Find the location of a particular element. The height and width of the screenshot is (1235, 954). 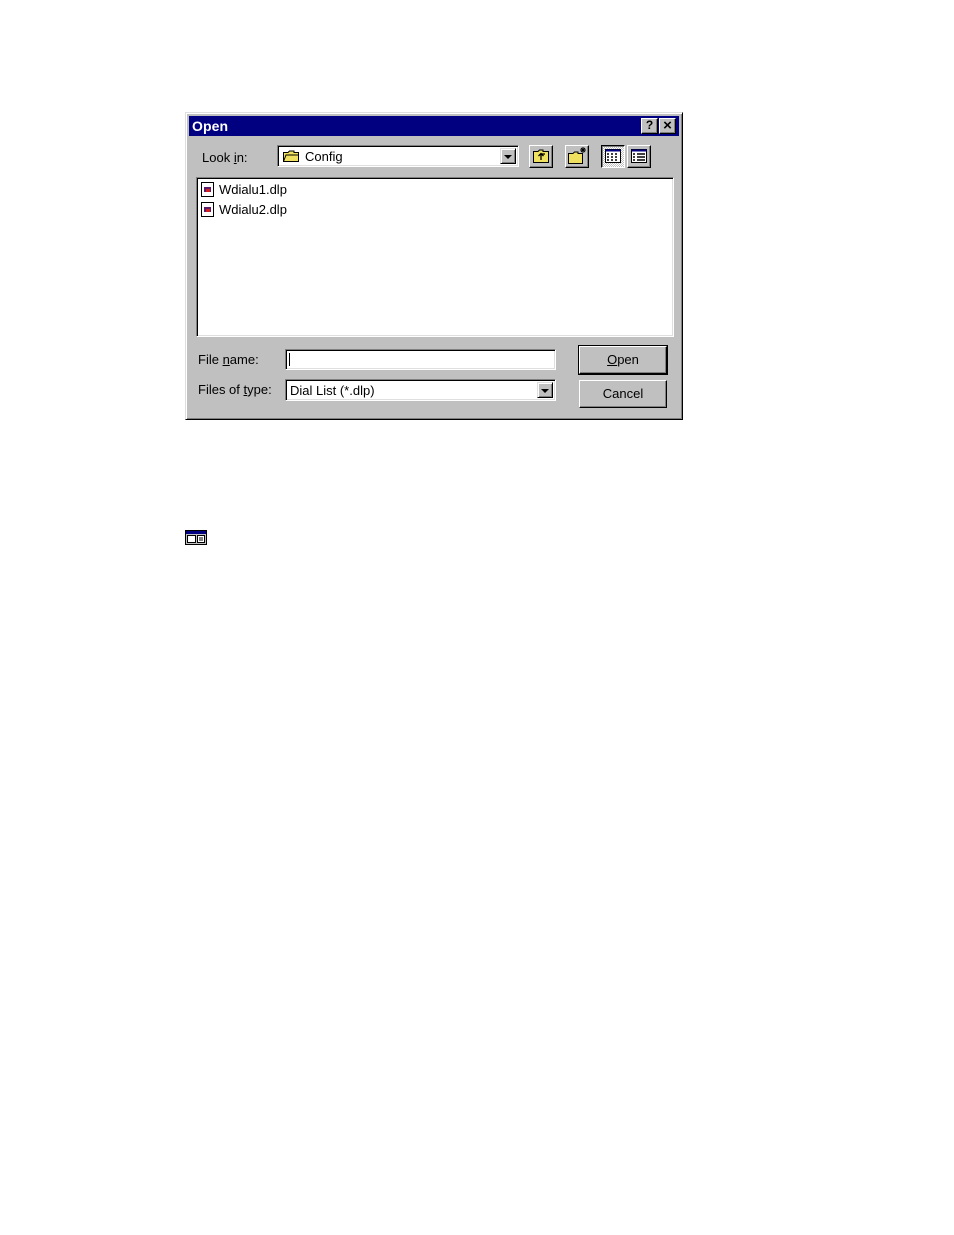

files-of-type-value: Dial List (*.dlp) is located at coordinates (332, 390).